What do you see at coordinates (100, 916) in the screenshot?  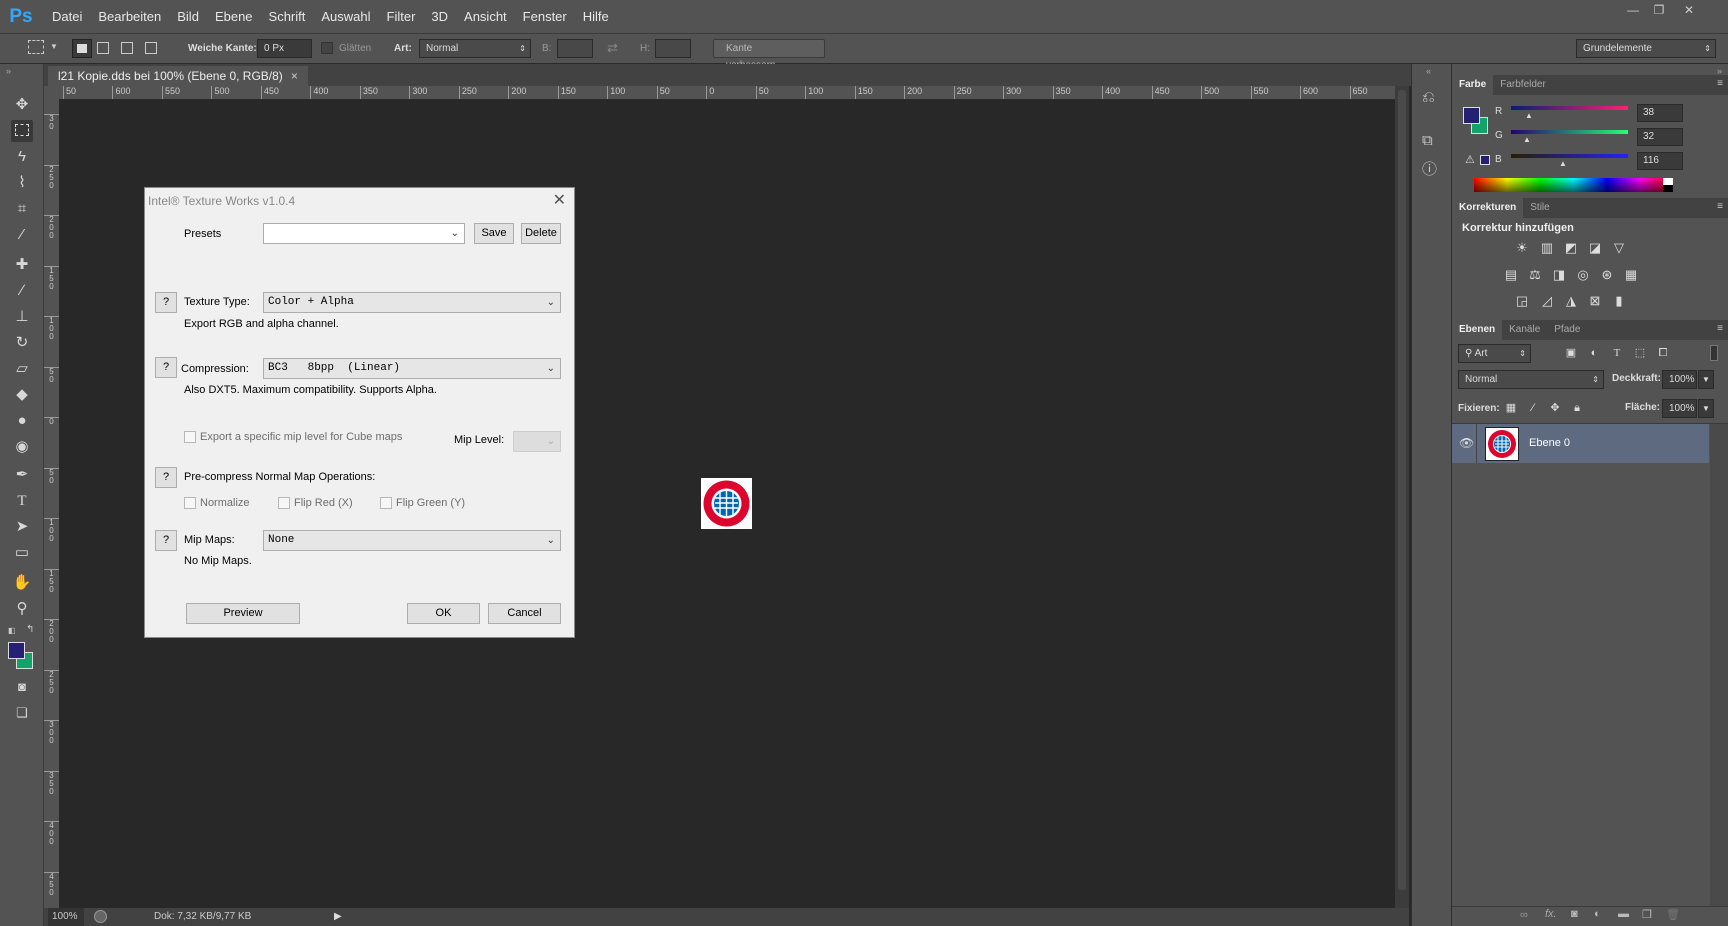 I see `status-icon` at bounding box center [100, 916].